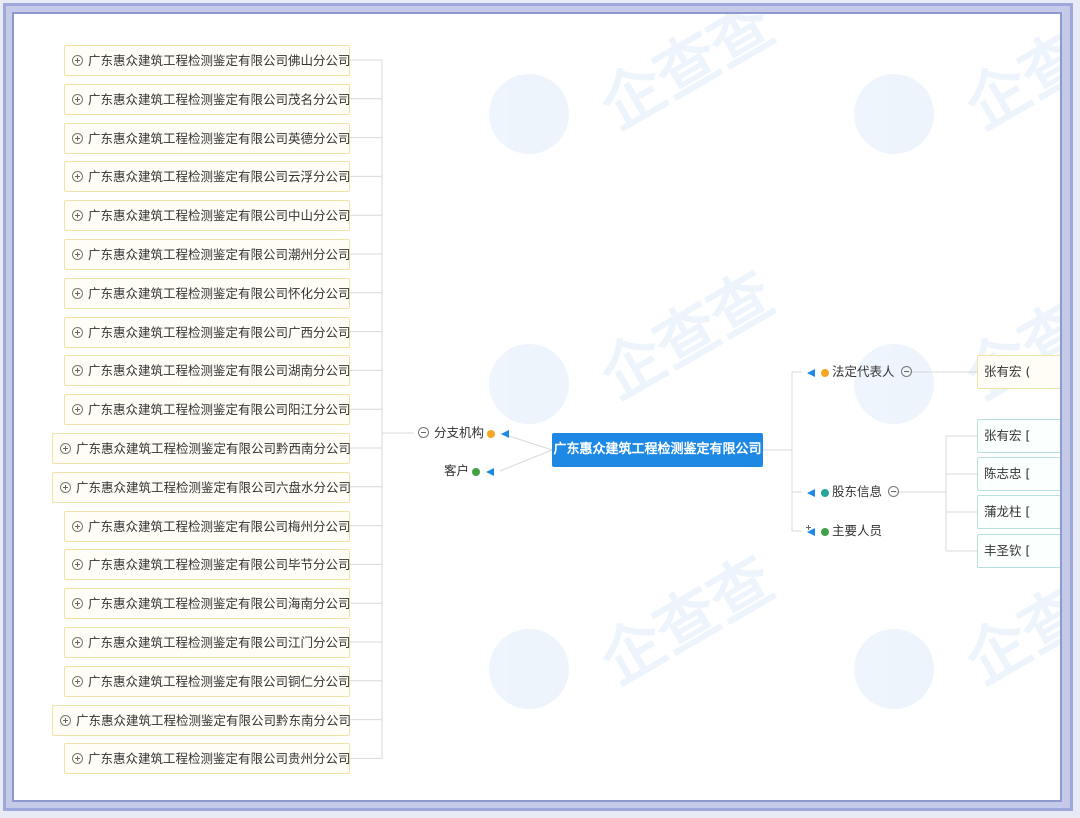 This screenshot has height=818, width=1080. What do you see at coordinates (219, 60) in the screenshot?
I see `branch-node-label: 广东惠众建筑工程检测鉴定有限公司佛山分公司` at bounding box center [219, 60].